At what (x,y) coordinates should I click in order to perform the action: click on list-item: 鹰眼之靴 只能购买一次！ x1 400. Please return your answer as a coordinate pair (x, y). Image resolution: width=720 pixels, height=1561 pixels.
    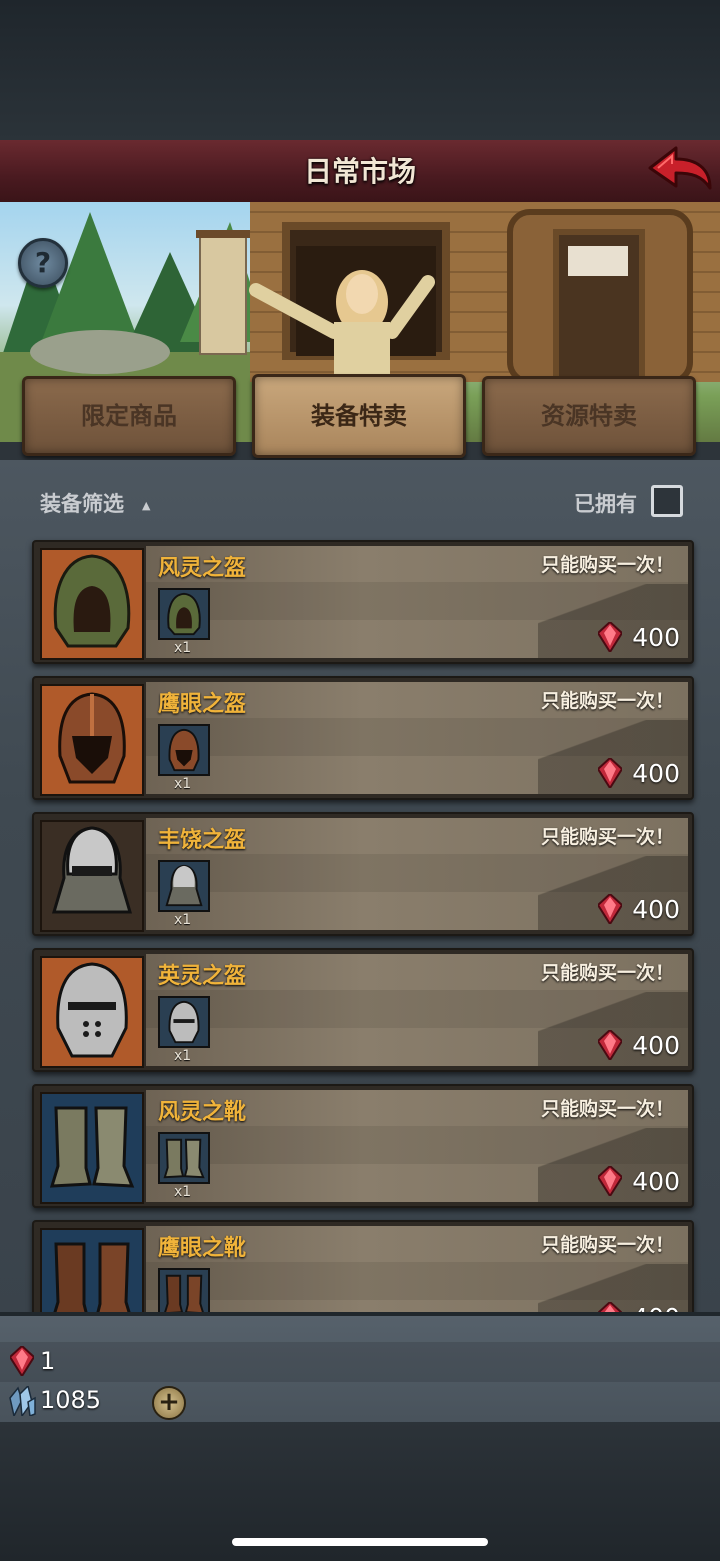
    Looking at the image, I should click on (363, 1266).